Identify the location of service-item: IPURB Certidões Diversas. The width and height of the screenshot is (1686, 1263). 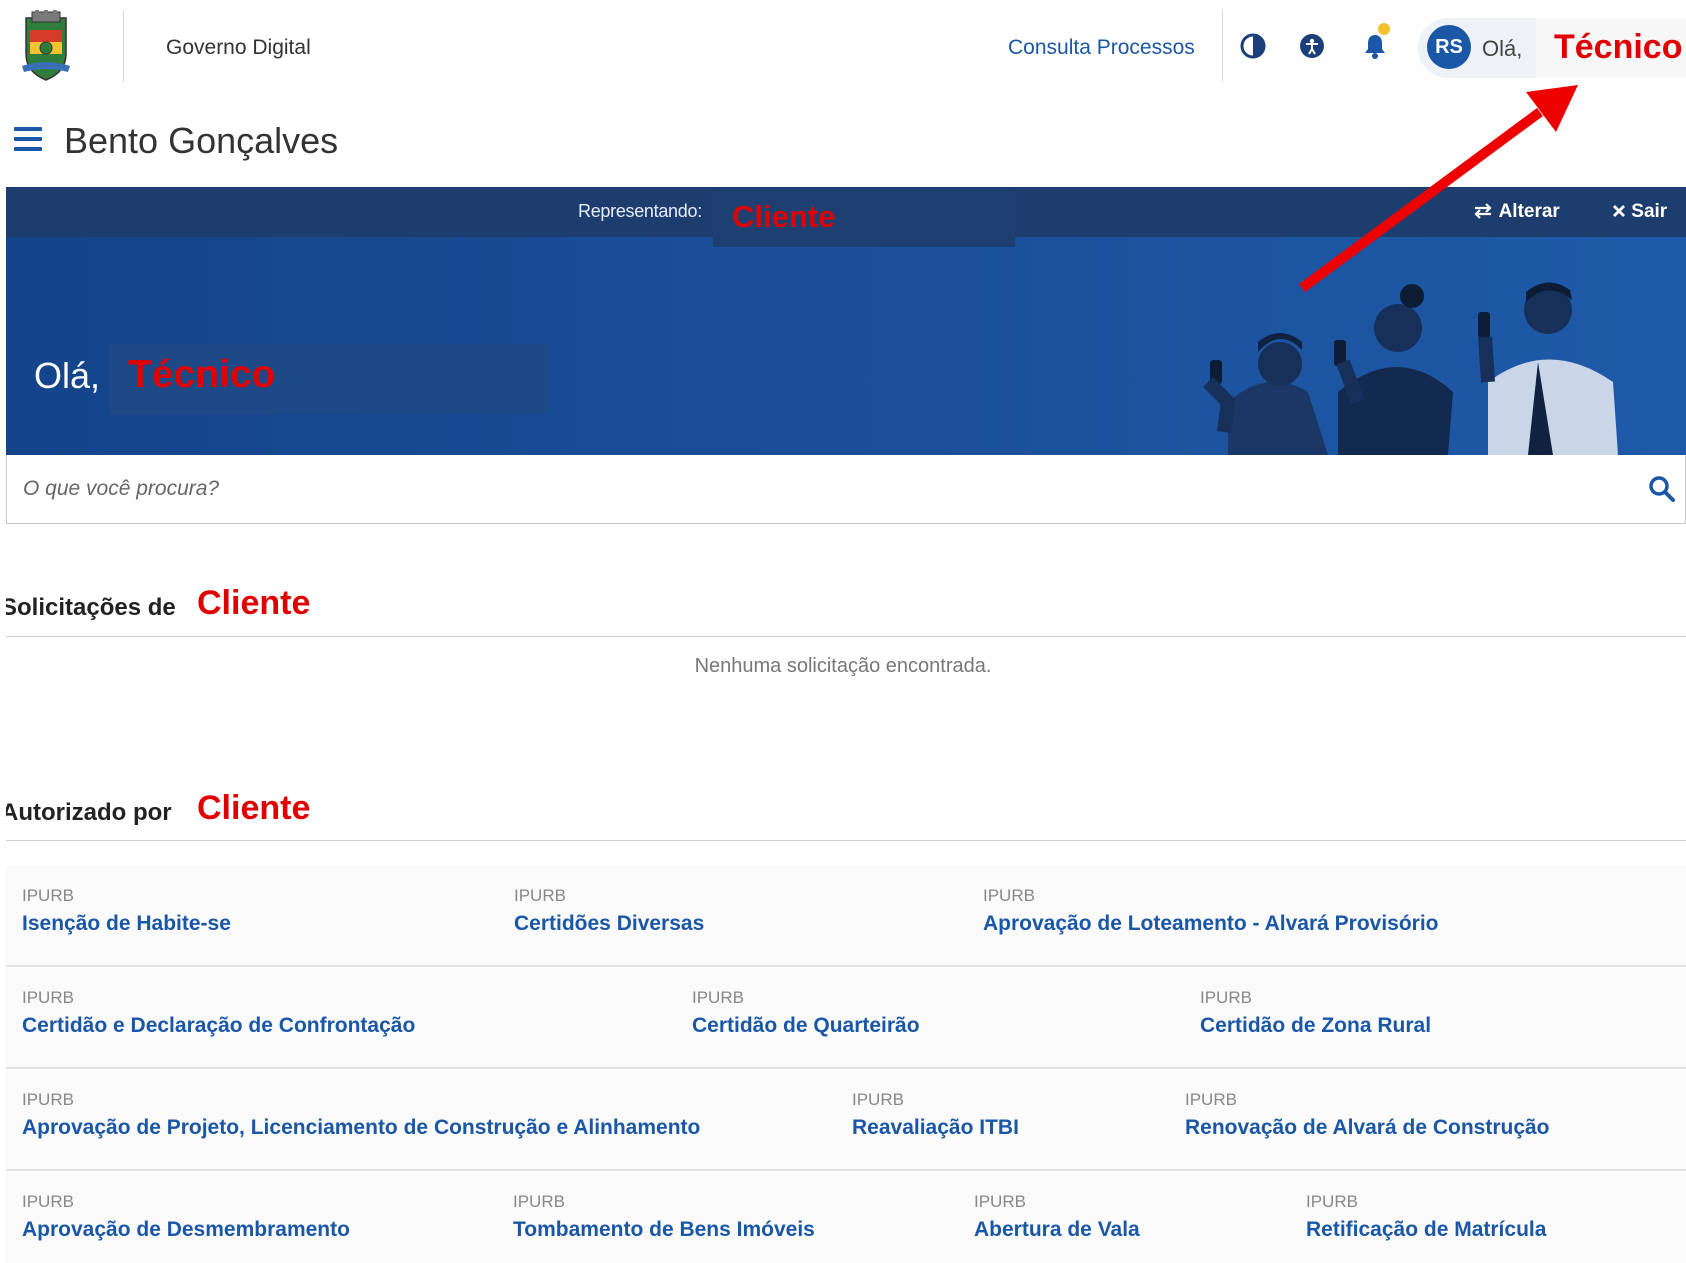
(609, 911).